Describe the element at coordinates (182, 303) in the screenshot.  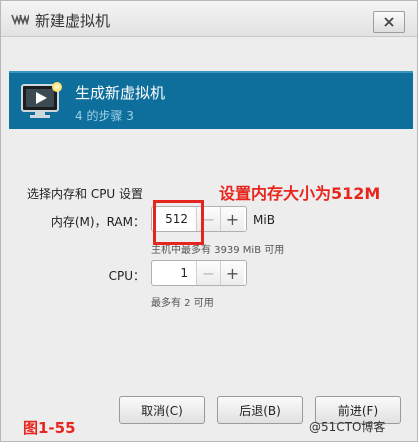
I see `cpu-hint: 最多有 2 可用` at that location.